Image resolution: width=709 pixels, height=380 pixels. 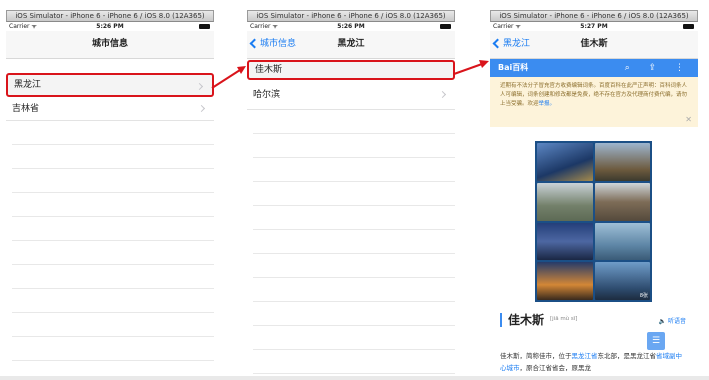 I want to click on navigation-bar: 黑龙江 佳木斯, so click(x=594, y=45).